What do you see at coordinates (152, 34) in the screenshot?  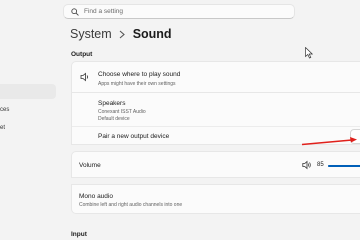 I see `page-title: Sound` at bounding box center [152, 34].